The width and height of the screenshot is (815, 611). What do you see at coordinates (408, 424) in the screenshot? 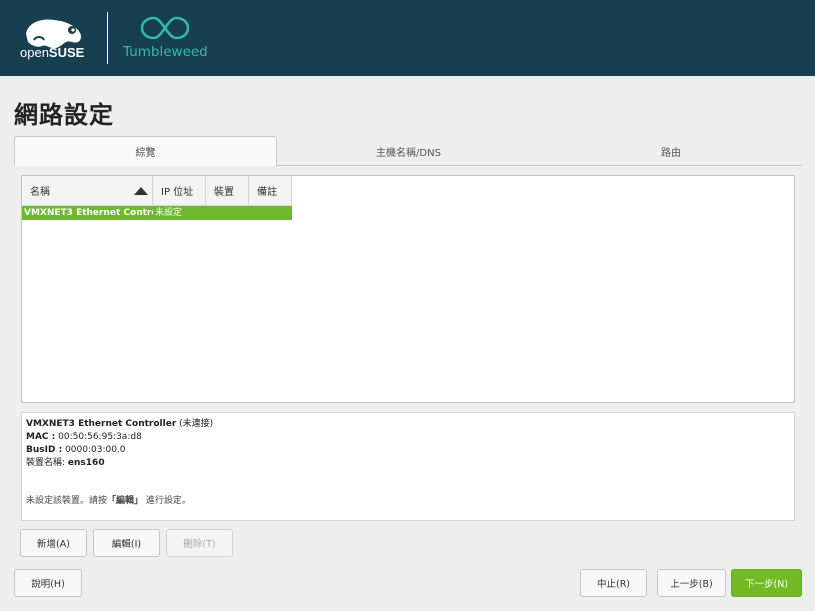
I see `details-title-line: VMXNET3 Ethernet Controller (未連接)` at bounding box center [408, 424].